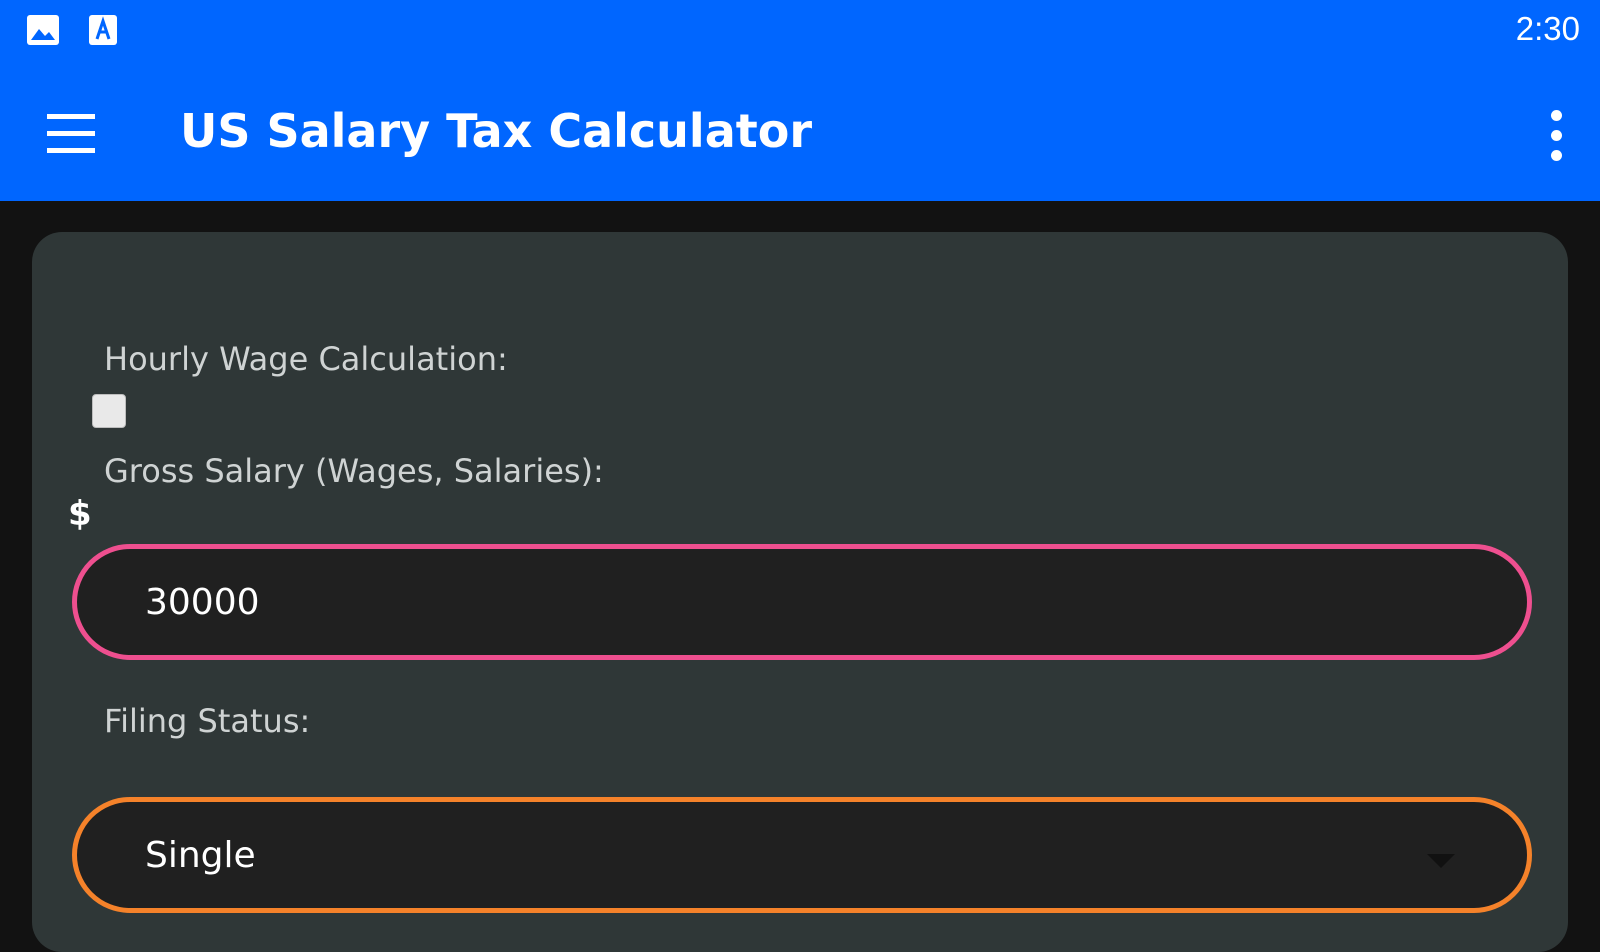 The image size is (1600, 952). Describe the element at coordinates (306, 359) in the screenshot. I see `hourly-wage-label: Hourly Wage Calculation:` at that location.